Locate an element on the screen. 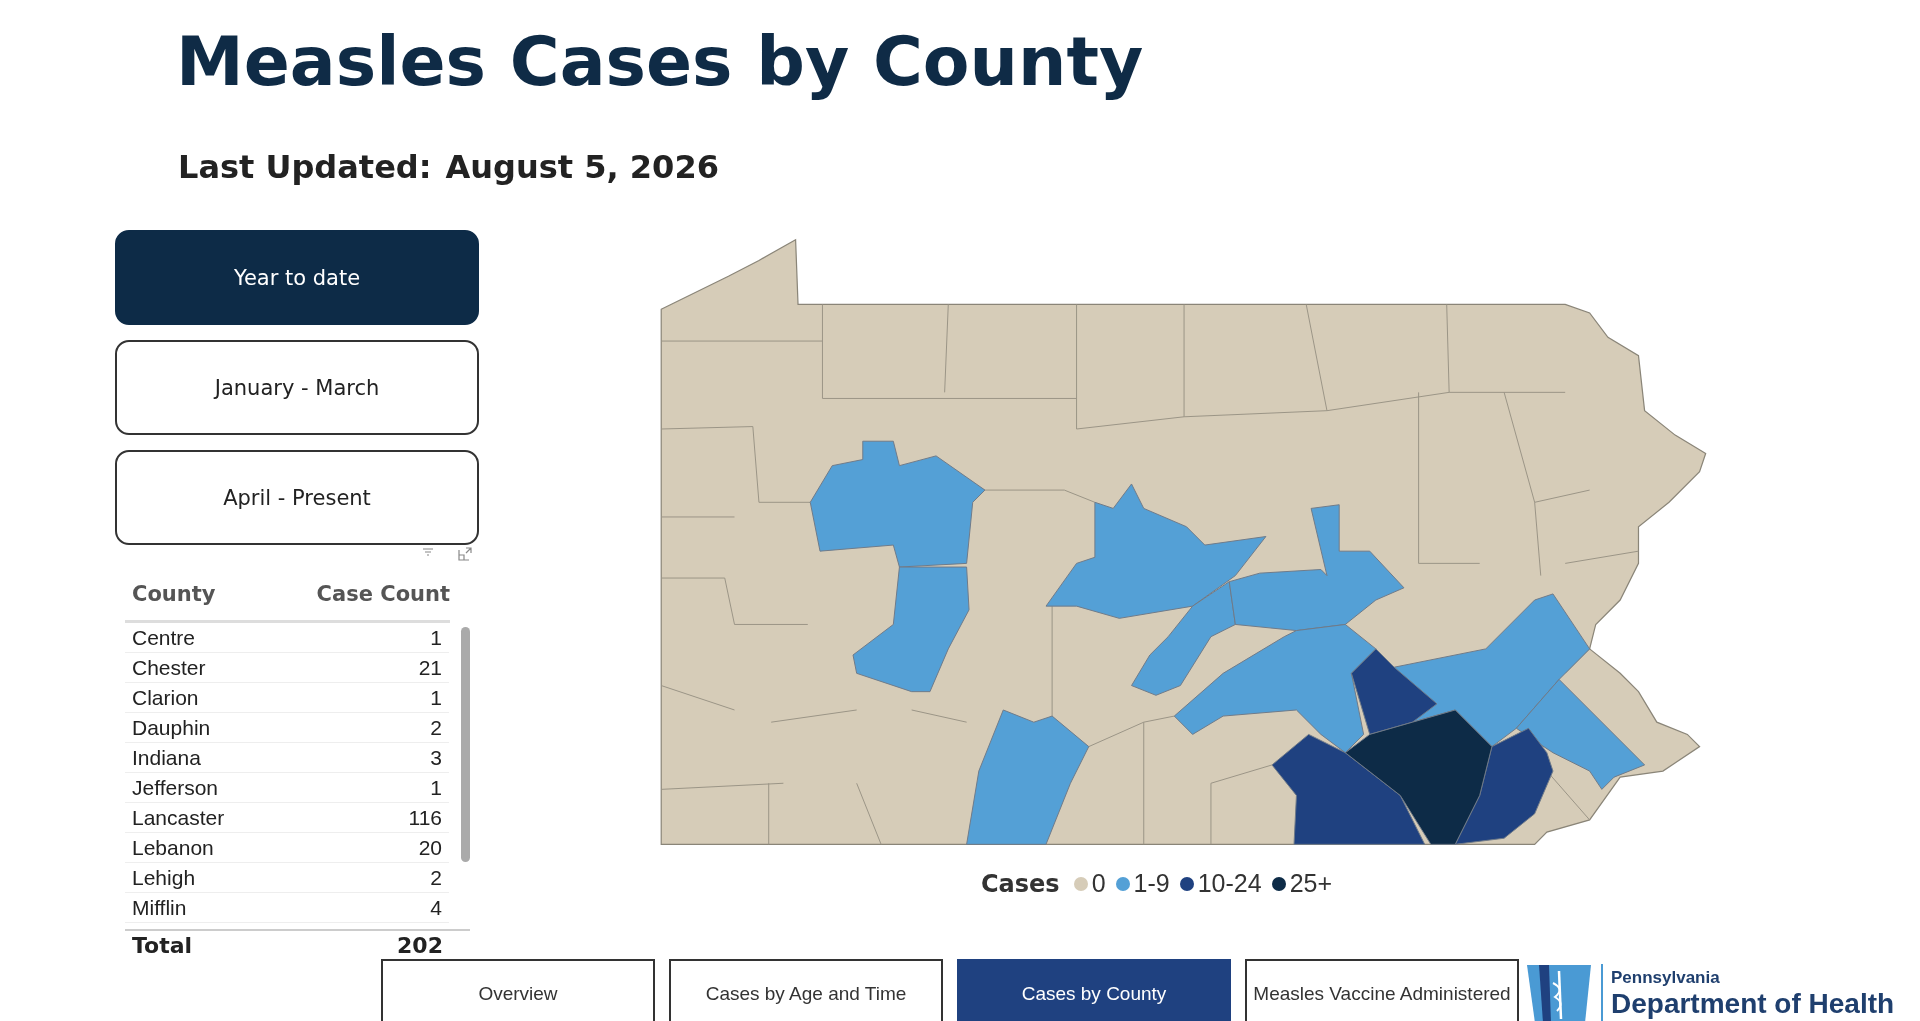  count-cell: 21 is located at coordinates (430, 667).